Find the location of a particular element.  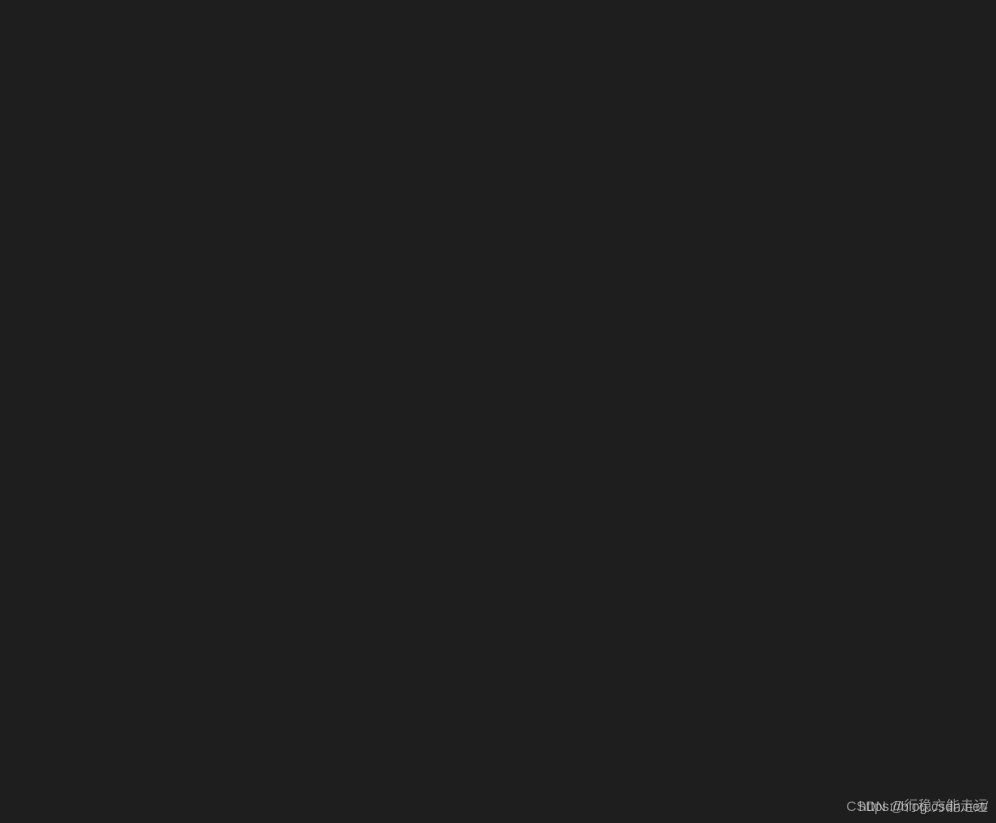

disasm-row-blank is located at coordinates (498, 568).